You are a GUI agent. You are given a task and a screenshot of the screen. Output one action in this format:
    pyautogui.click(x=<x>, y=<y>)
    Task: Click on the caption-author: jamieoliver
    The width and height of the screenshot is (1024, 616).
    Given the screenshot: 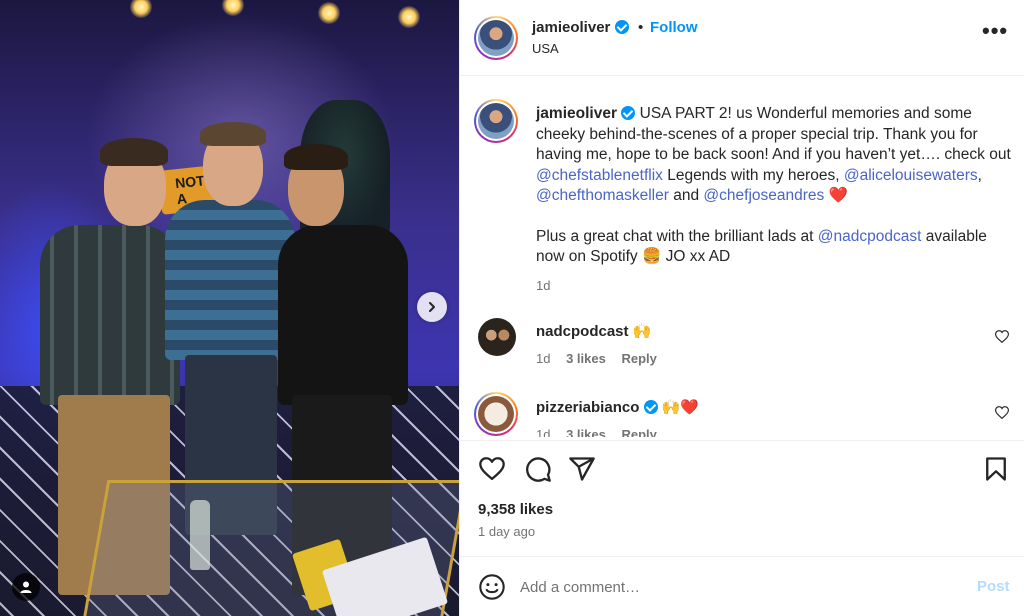 What is the action you would take?
    pyautogui.click(x=576, y=113)
    